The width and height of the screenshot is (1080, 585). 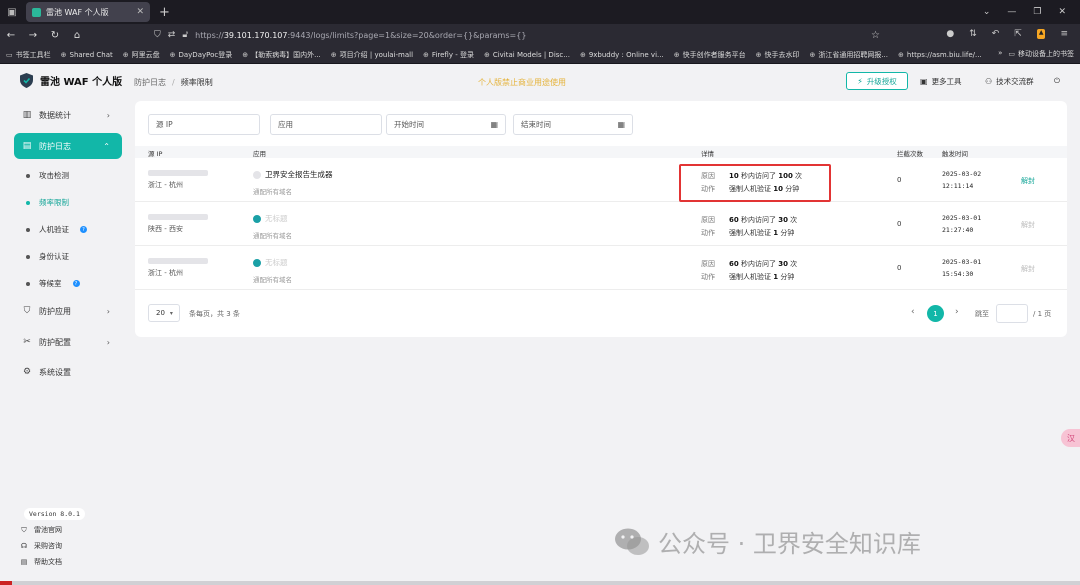 I want to click on menu-item-dashboard: ▥ 数据统计 ›, so click(x=68, y=115).